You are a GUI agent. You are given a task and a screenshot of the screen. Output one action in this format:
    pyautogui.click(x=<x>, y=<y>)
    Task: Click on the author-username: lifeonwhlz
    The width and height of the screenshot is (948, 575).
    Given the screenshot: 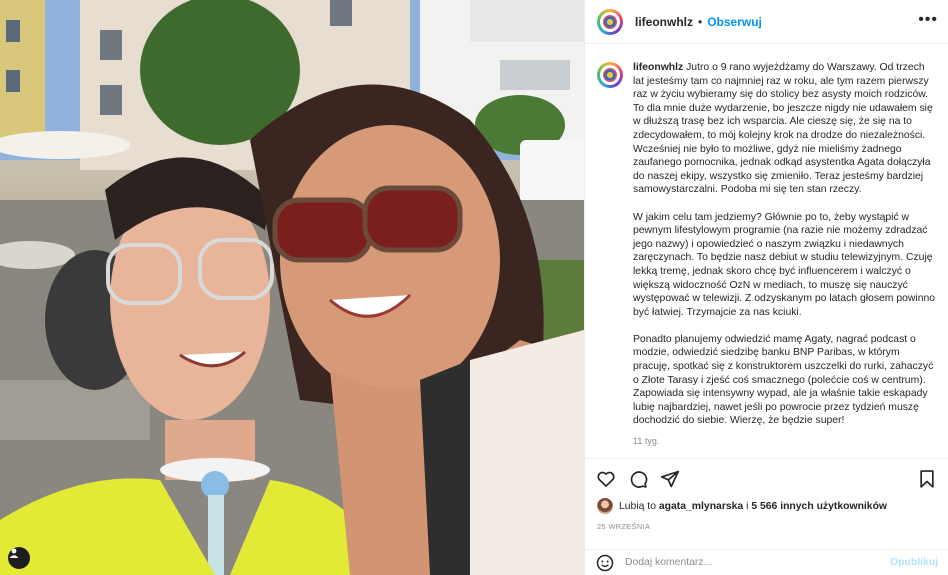 What is the action you would take?
    pyautogui.click(x=664, y=22)
    